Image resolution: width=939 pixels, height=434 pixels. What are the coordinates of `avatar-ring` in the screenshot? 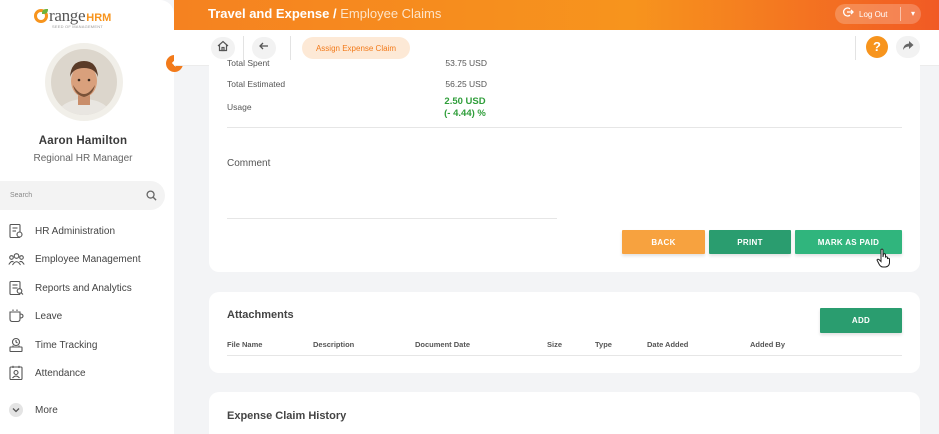 It's located at (84, 82).